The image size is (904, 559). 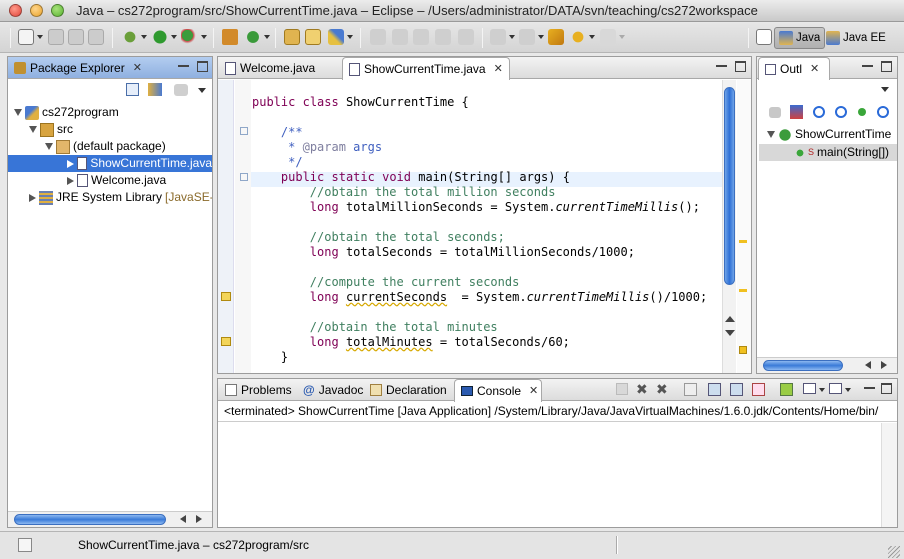 What do you see at coordinates (130, 37) in the screenshot?
I see `debug-icon` at bounding box center [130, 37].